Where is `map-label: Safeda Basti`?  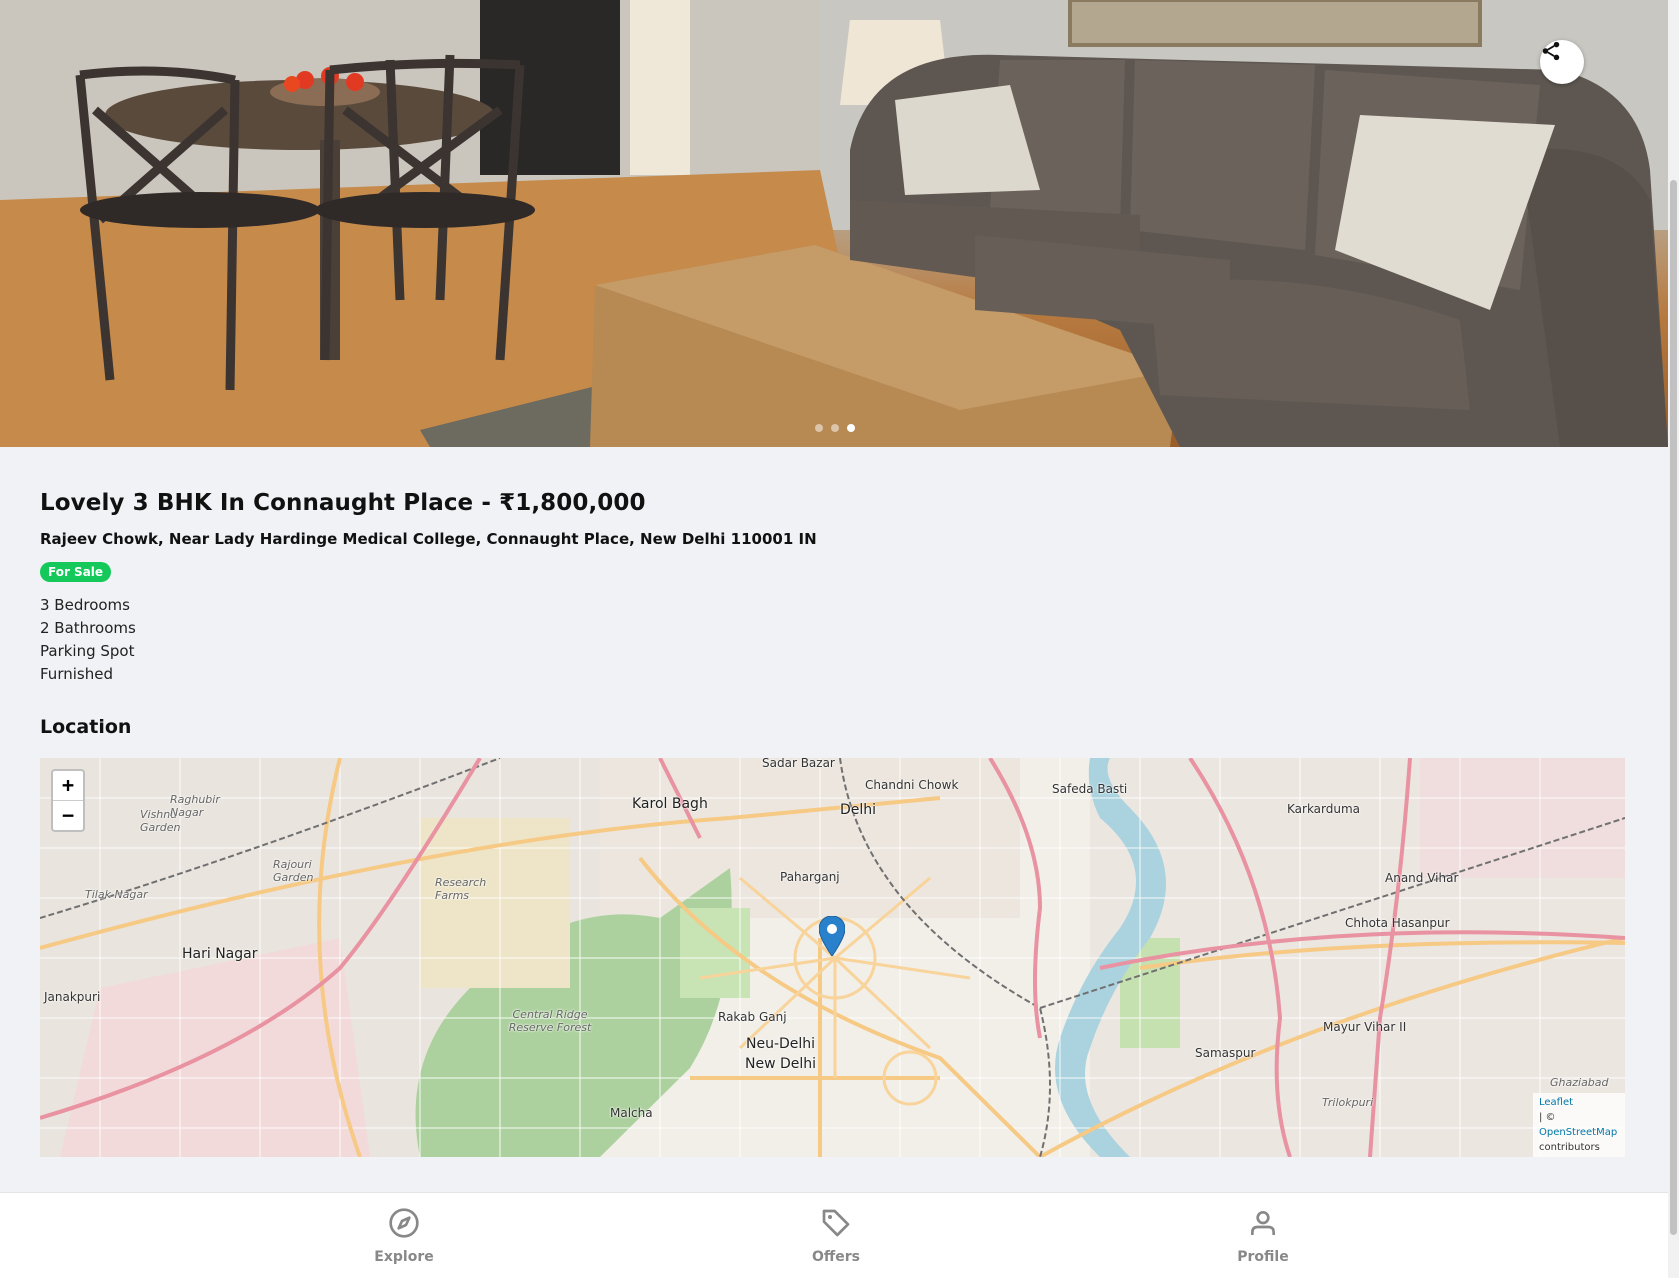
map-label: Safeda Basti is located at coordinates (1090, 789).